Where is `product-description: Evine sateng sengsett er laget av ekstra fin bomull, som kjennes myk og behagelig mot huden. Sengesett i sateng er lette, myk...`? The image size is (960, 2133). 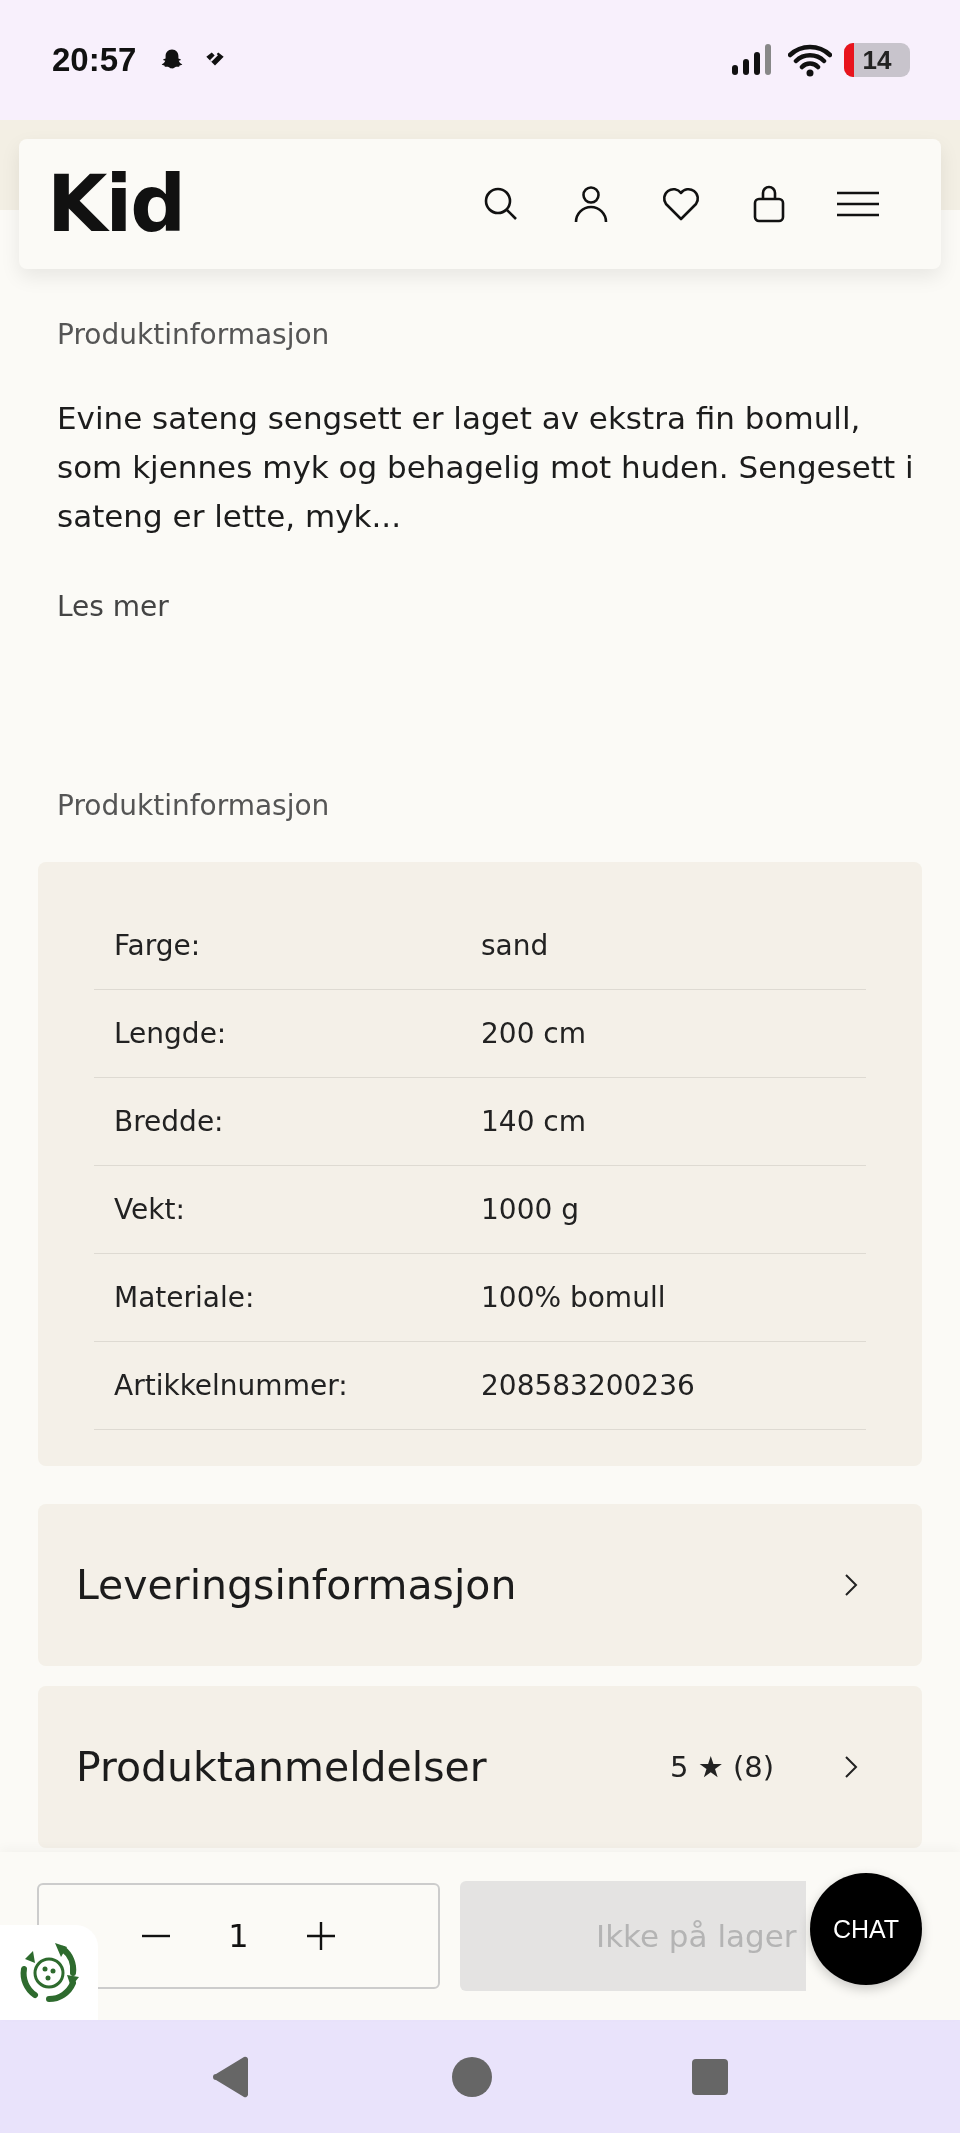
product-description: Evine sateng sengsett er laget av ekstra fin bomull, som kjennes myk og behagelig mot huden. Sengesett i sateng er lette, myk... is located at coordinates (486, 467).